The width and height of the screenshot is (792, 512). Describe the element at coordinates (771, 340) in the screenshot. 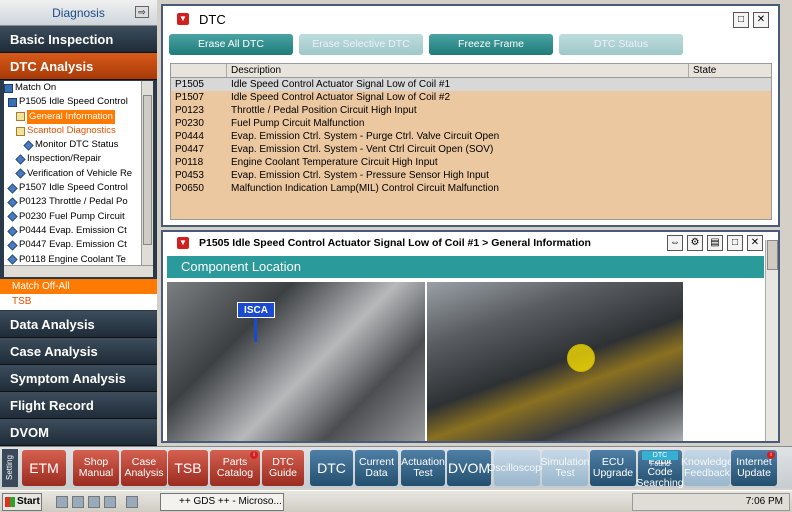

I see `info-vertical-scrollbar` at that location.